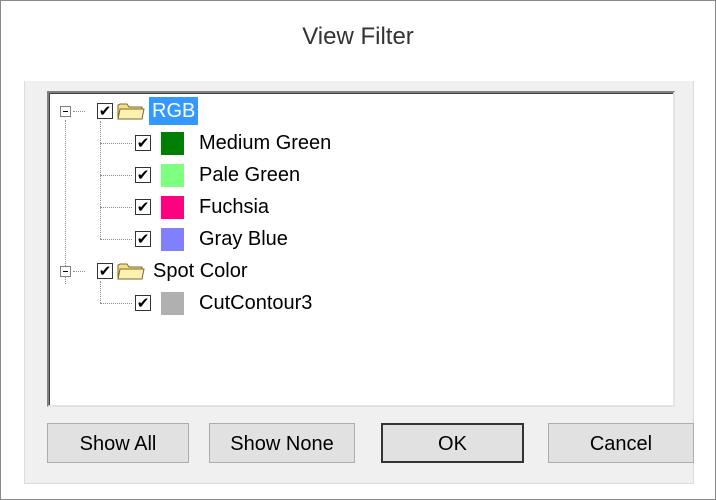 This screenshot has height=500, width=716. Describe the element at coordinates (349, 304) in the screenshot. I see `tree-item: ✔ CutContour3` at that location.